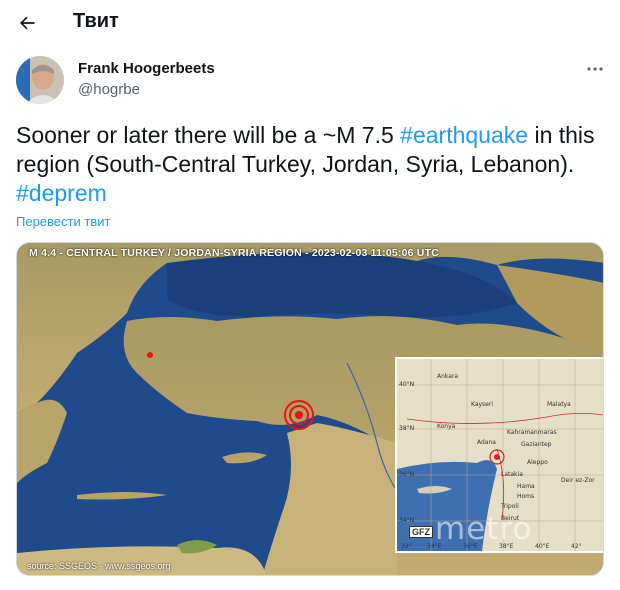 The width and height of the screenshot is (620, 590). I want to click on city-label: Latakia, so click(512, 474).